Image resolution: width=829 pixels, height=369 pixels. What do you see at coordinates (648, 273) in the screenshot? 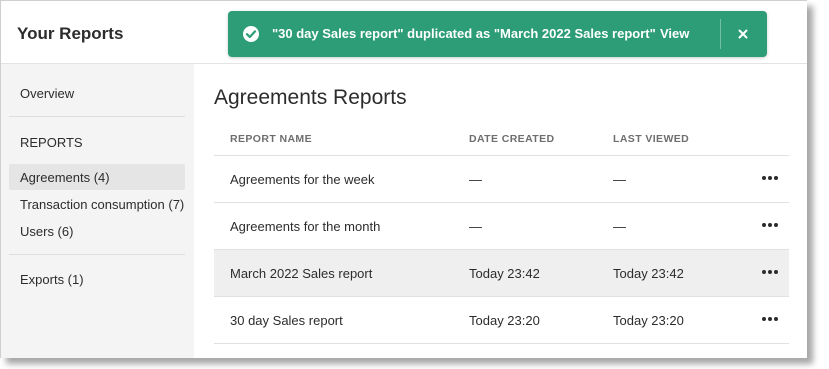
I see `last-viewed: Today 23:42` at bounding box center [648, 273].